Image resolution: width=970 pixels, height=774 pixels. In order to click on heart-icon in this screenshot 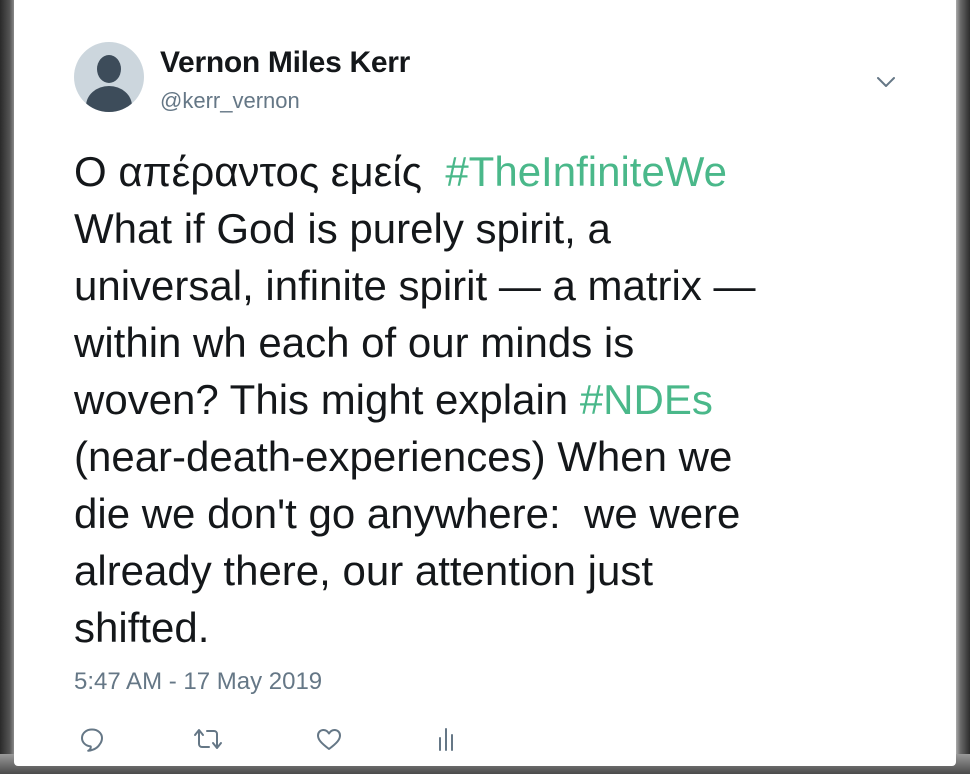, I will do `click(329, 739)`.